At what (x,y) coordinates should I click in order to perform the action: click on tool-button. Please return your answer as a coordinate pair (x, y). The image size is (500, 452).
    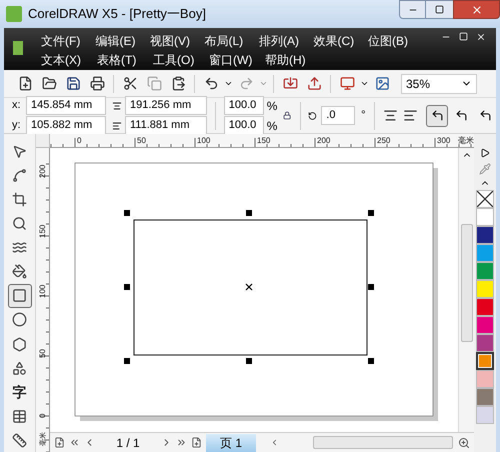
    Looking at the image, I should click on (20, 296).